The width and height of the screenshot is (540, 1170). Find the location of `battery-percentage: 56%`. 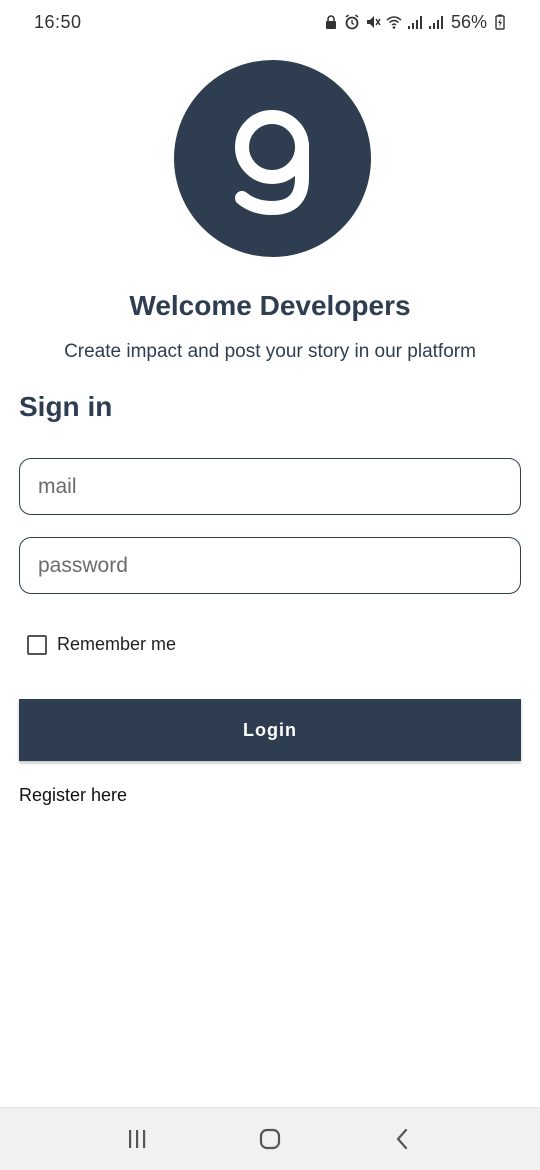

battery-percentage: 56% is located at coordinates (468, 21).